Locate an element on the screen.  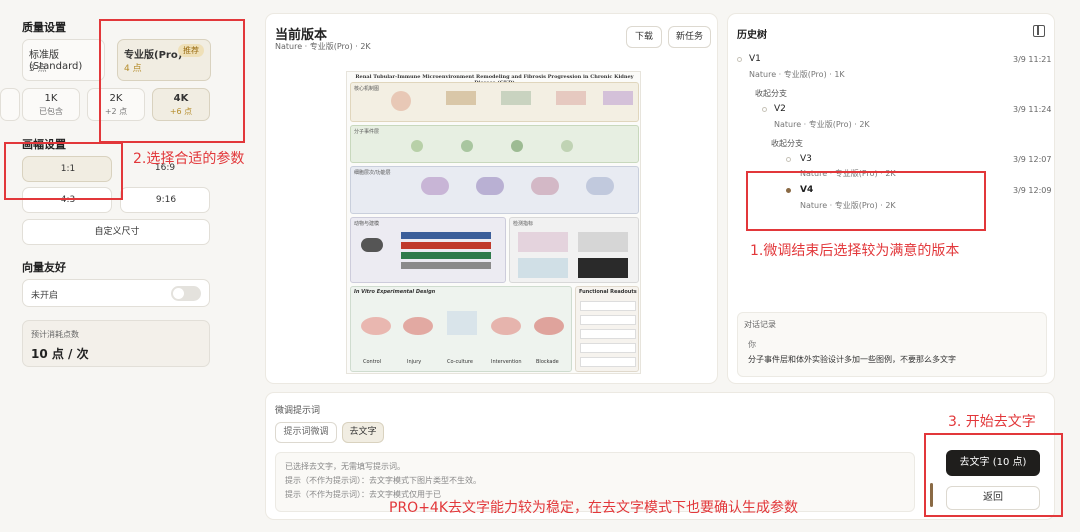
annotation-box-quality is located at coordinates (172, 81).